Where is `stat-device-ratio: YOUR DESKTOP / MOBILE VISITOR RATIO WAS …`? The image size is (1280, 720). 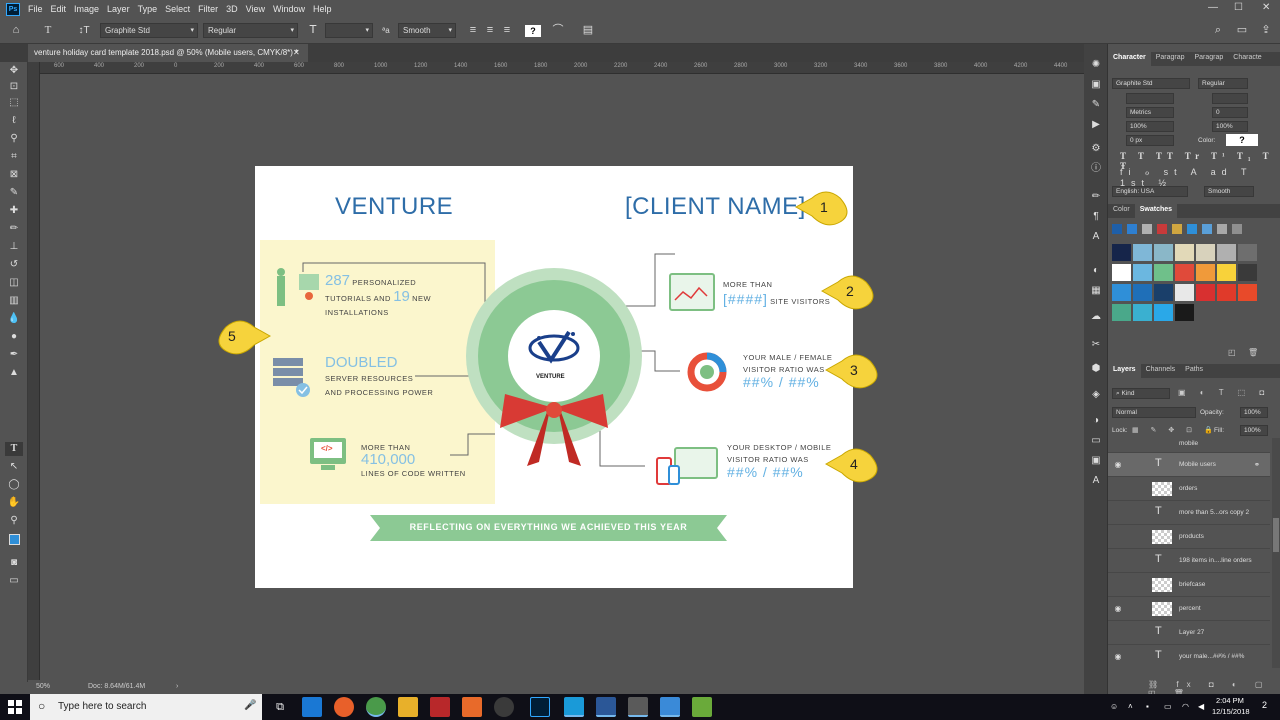
stat-device-ratio: YOUR DESKTOP / MOBILE VISITOR RATIO WAS … is located at coordinates (779, 461).